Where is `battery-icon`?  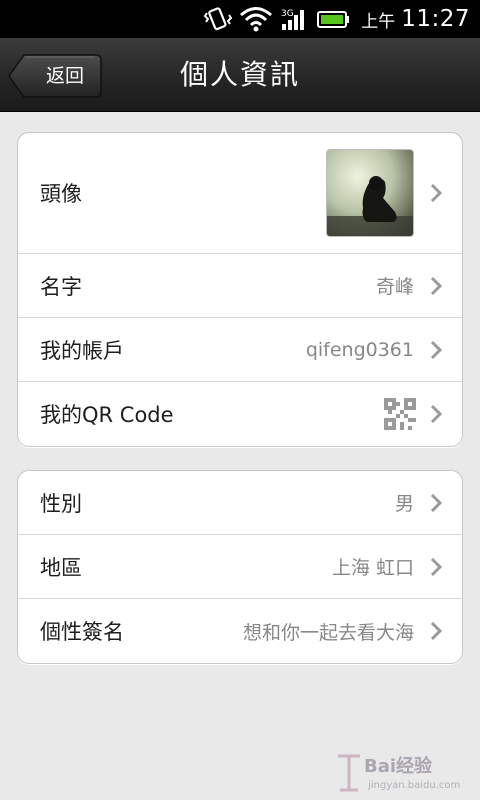 battery-icon is located at coordinates (333, 19).